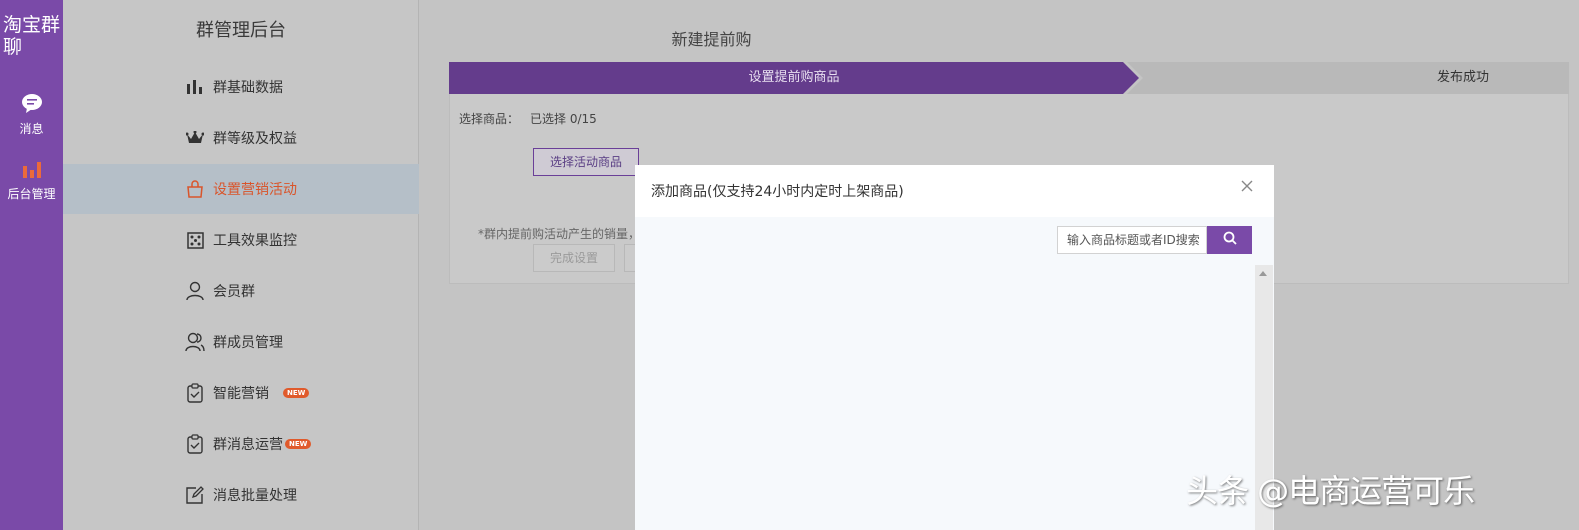 The image size is (1579, 530). What do you see at coordinates (954, 191) in the screenshot?
I see `modal-header: 添加商品(仅支持24小时内定时上架商品)` at bounding box center [954, 191].